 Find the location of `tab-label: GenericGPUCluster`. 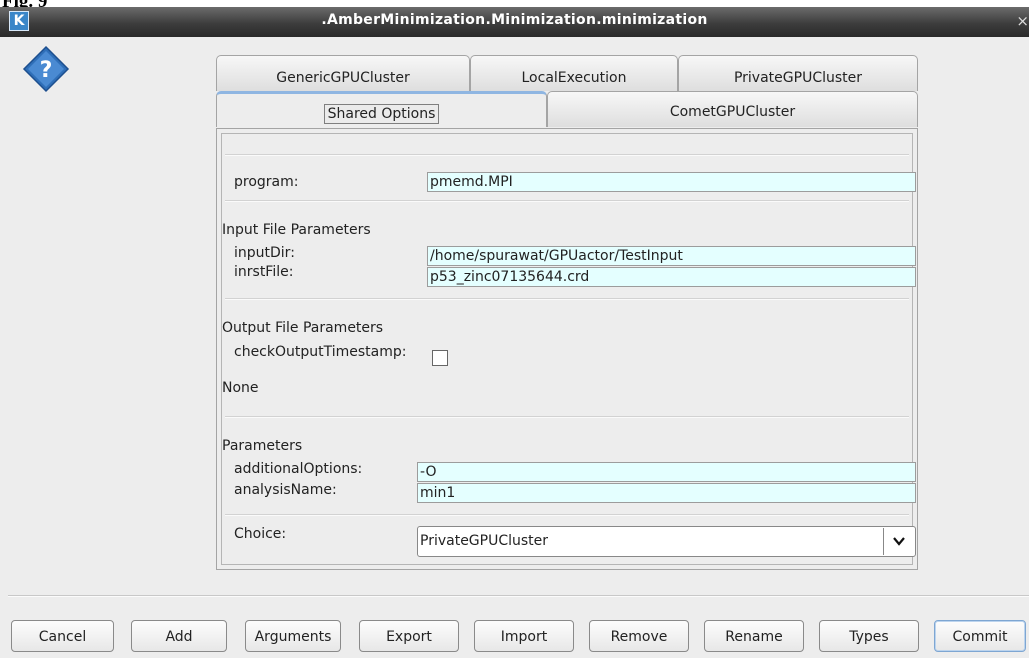

tab-label: GenericGPUCluster is located at coordinates (343, 78).